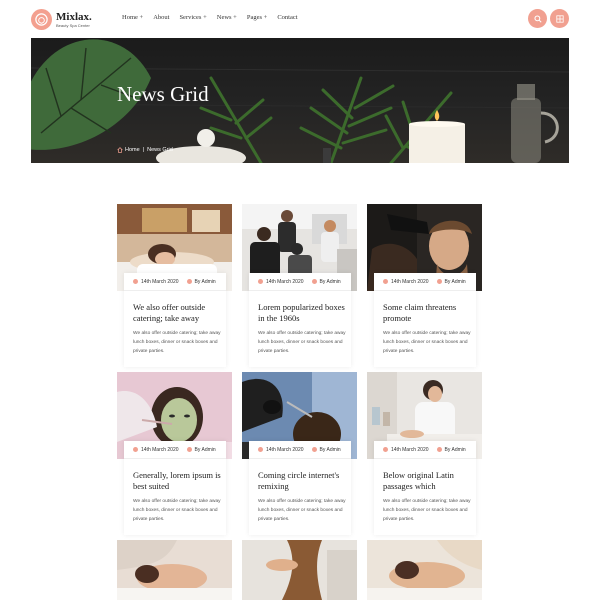 This screenshot has height=600, width=600. What do you see at coordinates (132, 150) in the screenshot?
I see `breadcrumb-home-link: Home` at bounding box center [132, 150].